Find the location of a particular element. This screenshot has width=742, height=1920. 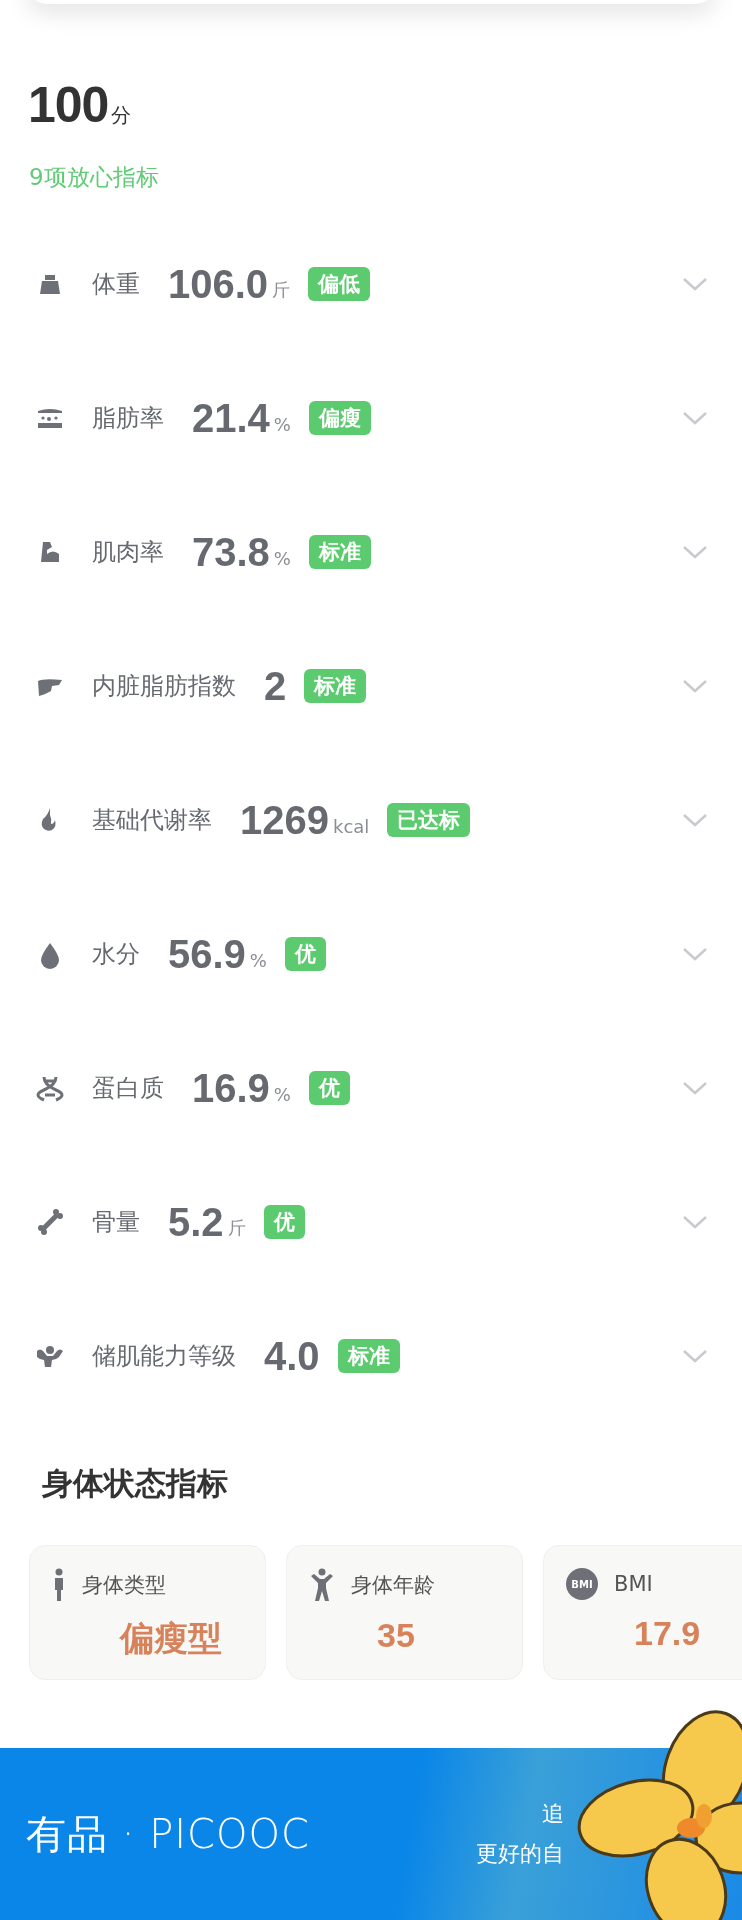

metric-value: 16.9 is located at coordinates (231, 1088).